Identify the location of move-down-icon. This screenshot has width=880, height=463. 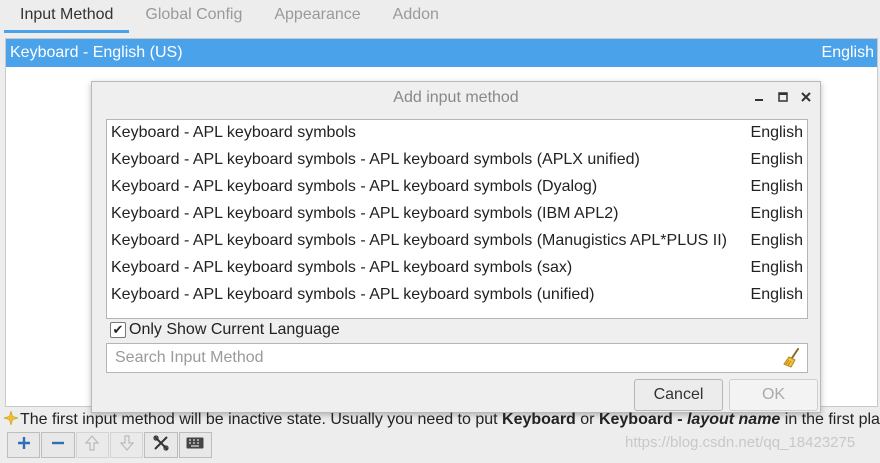
(126, 445).